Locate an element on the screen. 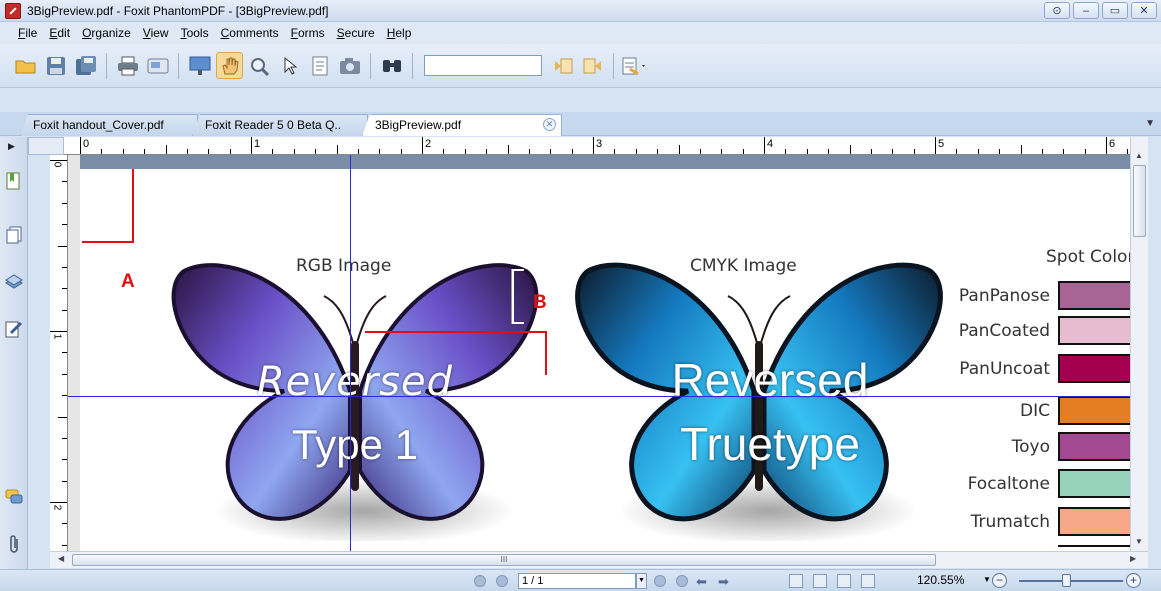 Image resolution: width=1161 pixels, height=591 pixels. menu-edit: Edit is located at coordinates (59, 33).